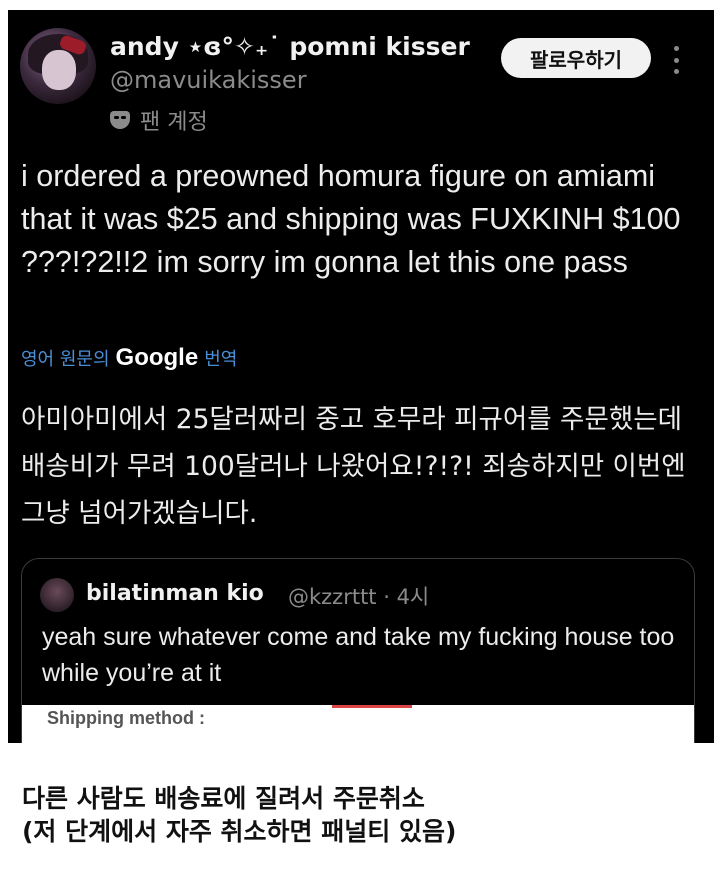 The image size is (714, 875). I want to click on translate-suffix: 번역, so click(220, 358).